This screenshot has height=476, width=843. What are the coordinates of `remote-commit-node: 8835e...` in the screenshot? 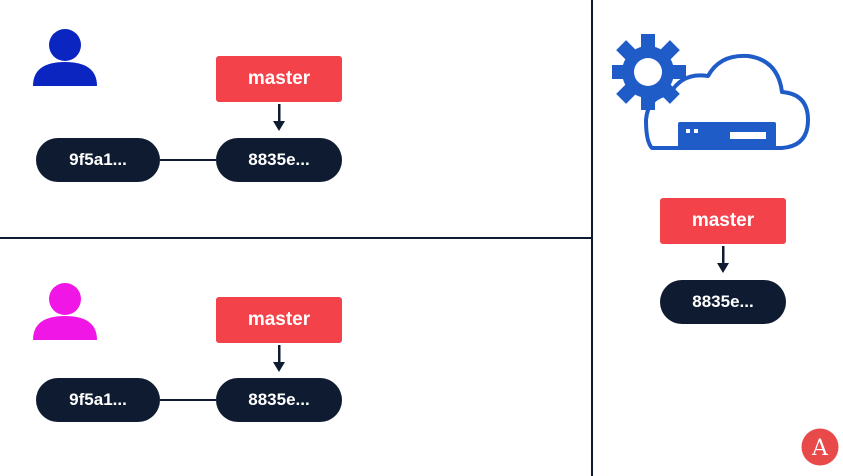 It's located at (723, 302).